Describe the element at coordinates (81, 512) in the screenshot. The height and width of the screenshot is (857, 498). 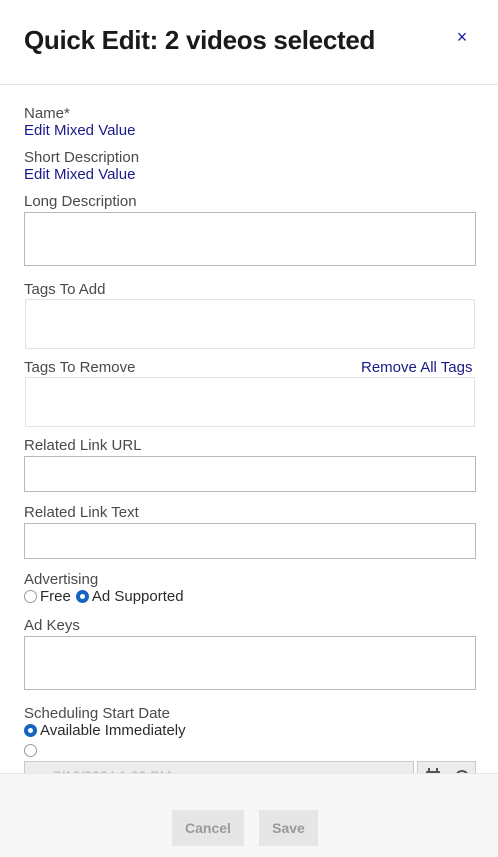
I see `related-link-text-label: Related Link Text` at that location.